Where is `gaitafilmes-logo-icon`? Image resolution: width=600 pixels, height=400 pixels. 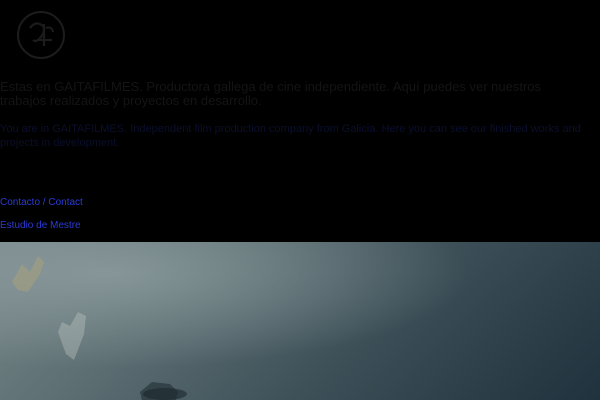 gaitafilmes-logo-icon is located at coordinates (41, 35).